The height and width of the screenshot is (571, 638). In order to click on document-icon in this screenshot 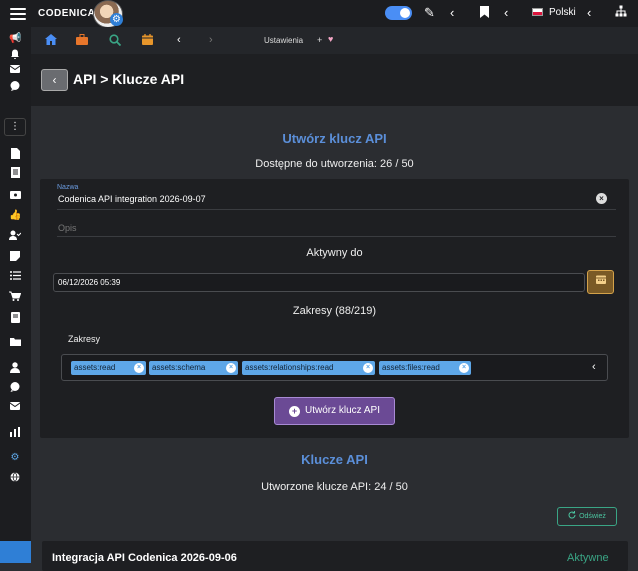, I will do `click(15, 173)`.